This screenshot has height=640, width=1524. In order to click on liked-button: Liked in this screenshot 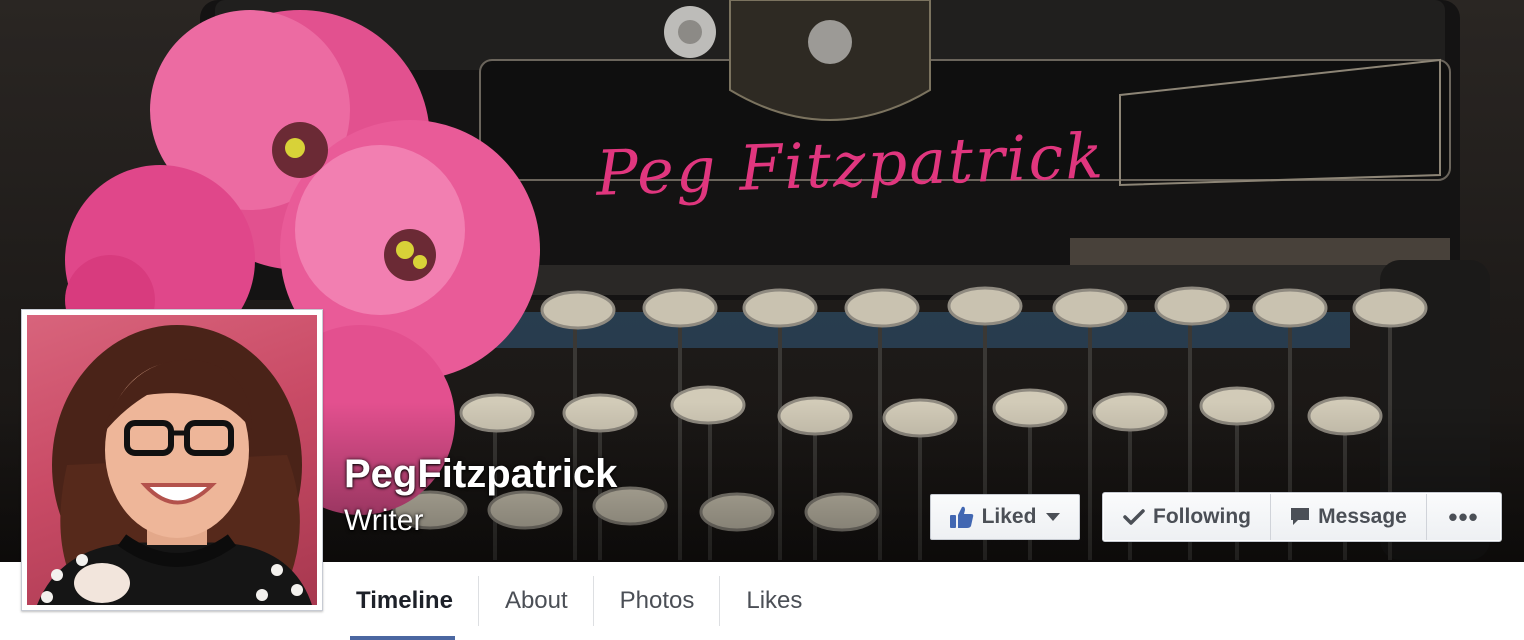, I will do `click(1005, 517)`.